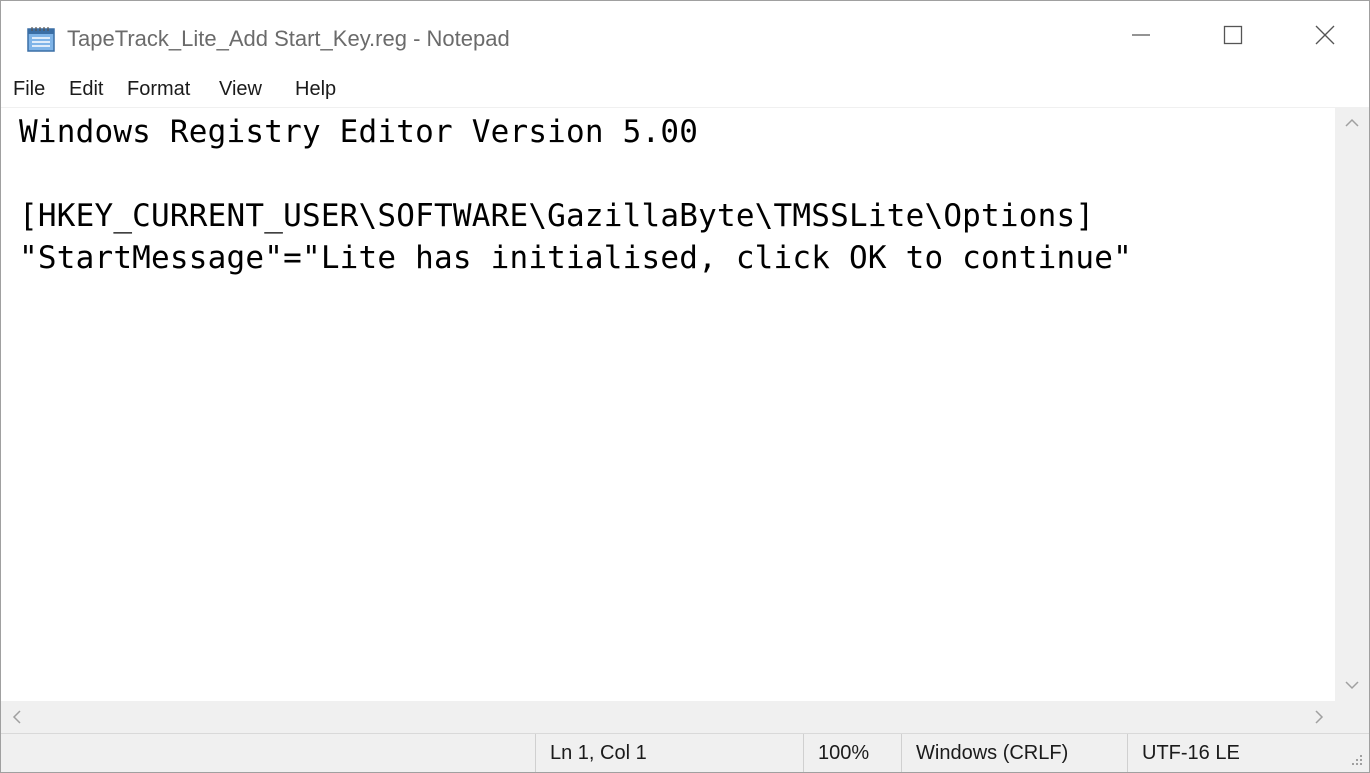 The image size is (1370, 773). I want to click on scroll-right-button, so click(1319, 717).